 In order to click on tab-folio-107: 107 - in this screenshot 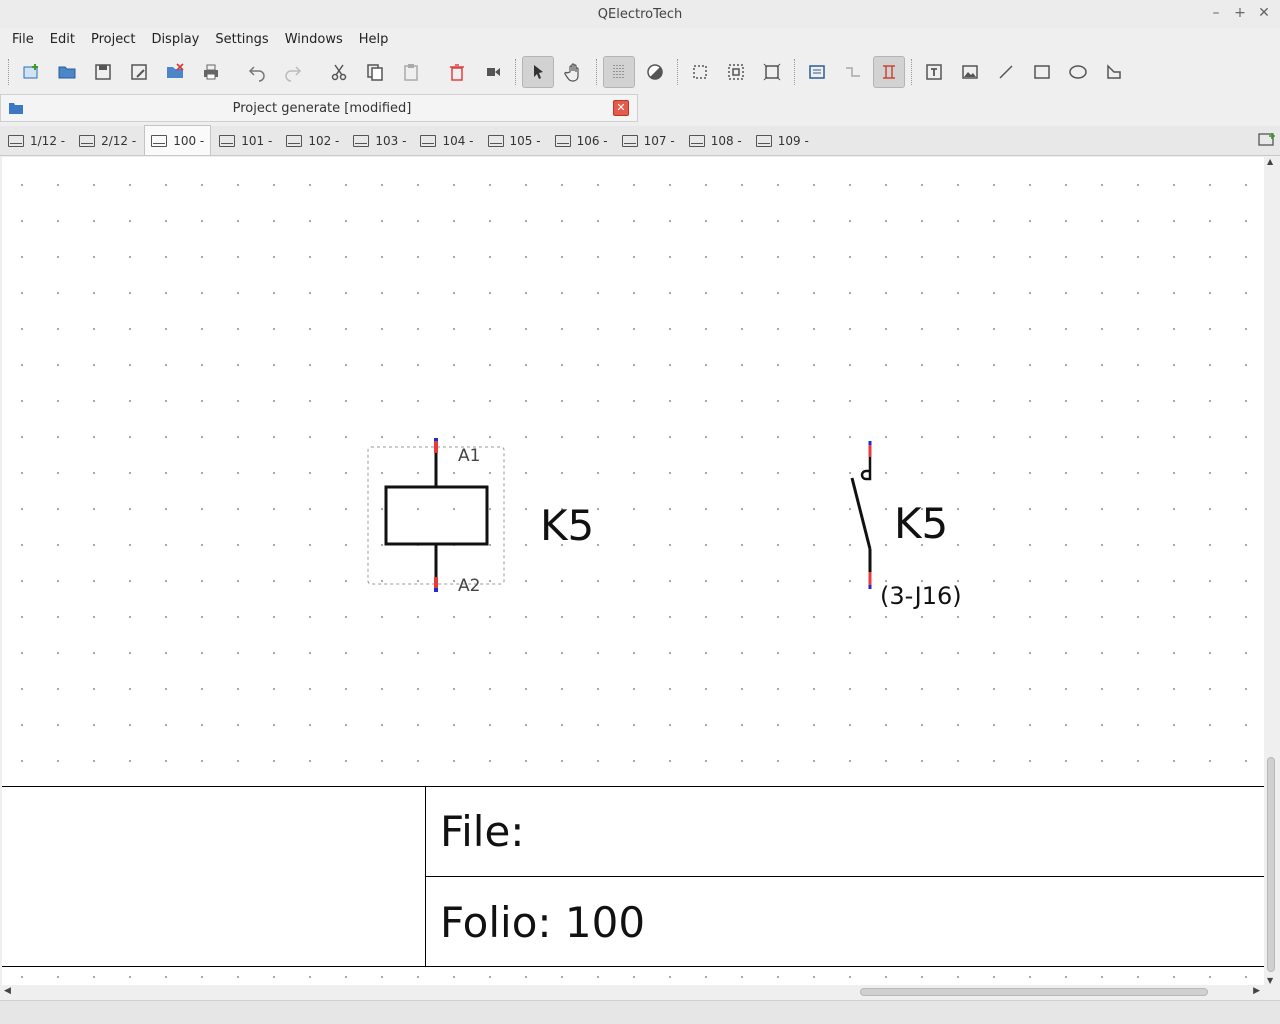, I will do `click(648, 141)`.